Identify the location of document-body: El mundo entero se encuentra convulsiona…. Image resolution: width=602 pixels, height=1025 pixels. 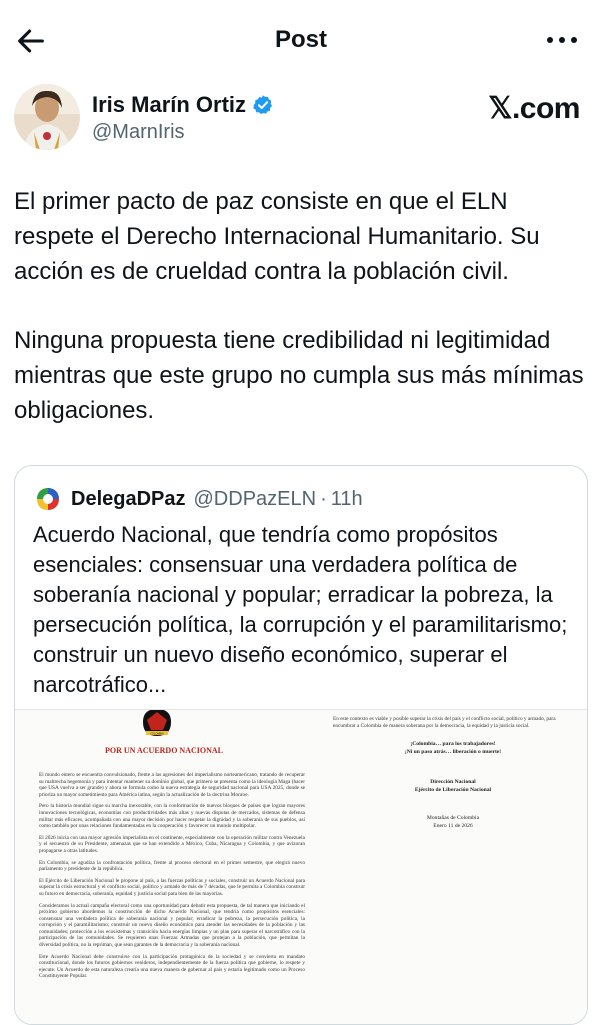
(172, 878).